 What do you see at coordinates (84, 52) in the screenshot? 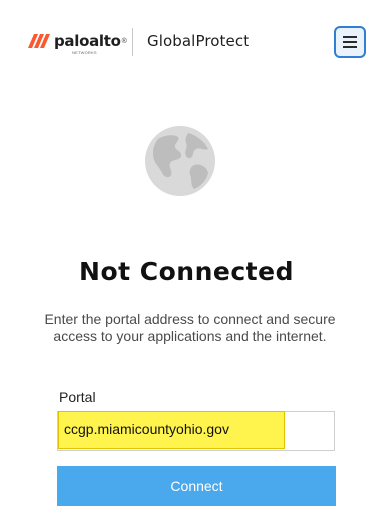
I see `brand-subtext: NETWORKS` at bounding box center [84, 52].